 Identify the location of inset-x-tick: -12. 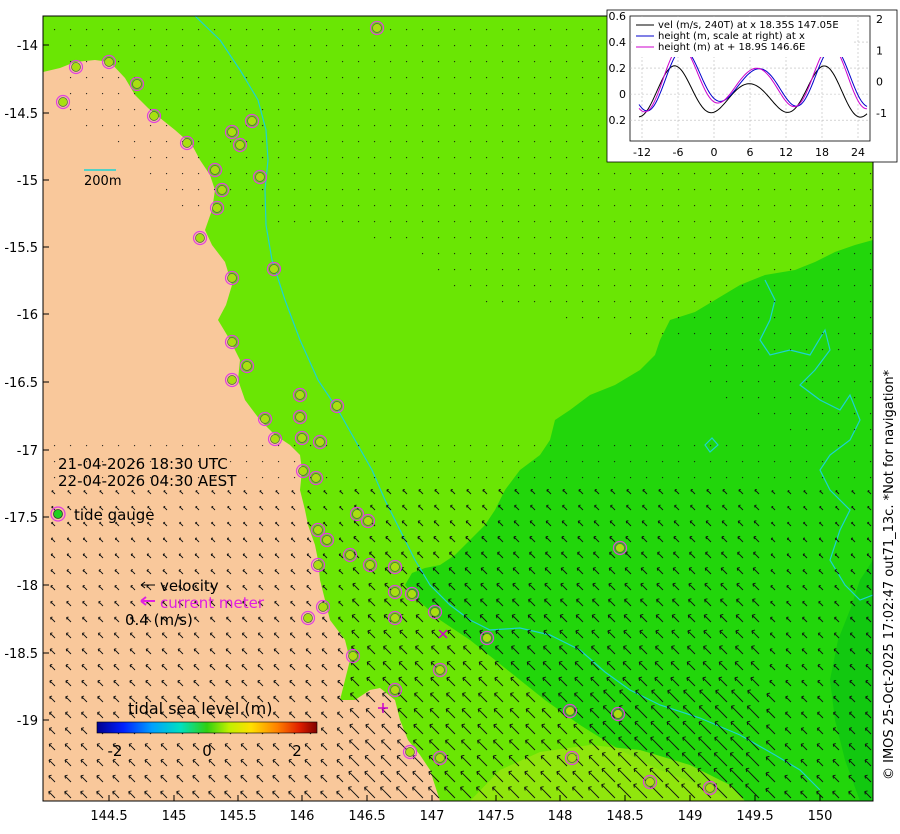
(642, 152).